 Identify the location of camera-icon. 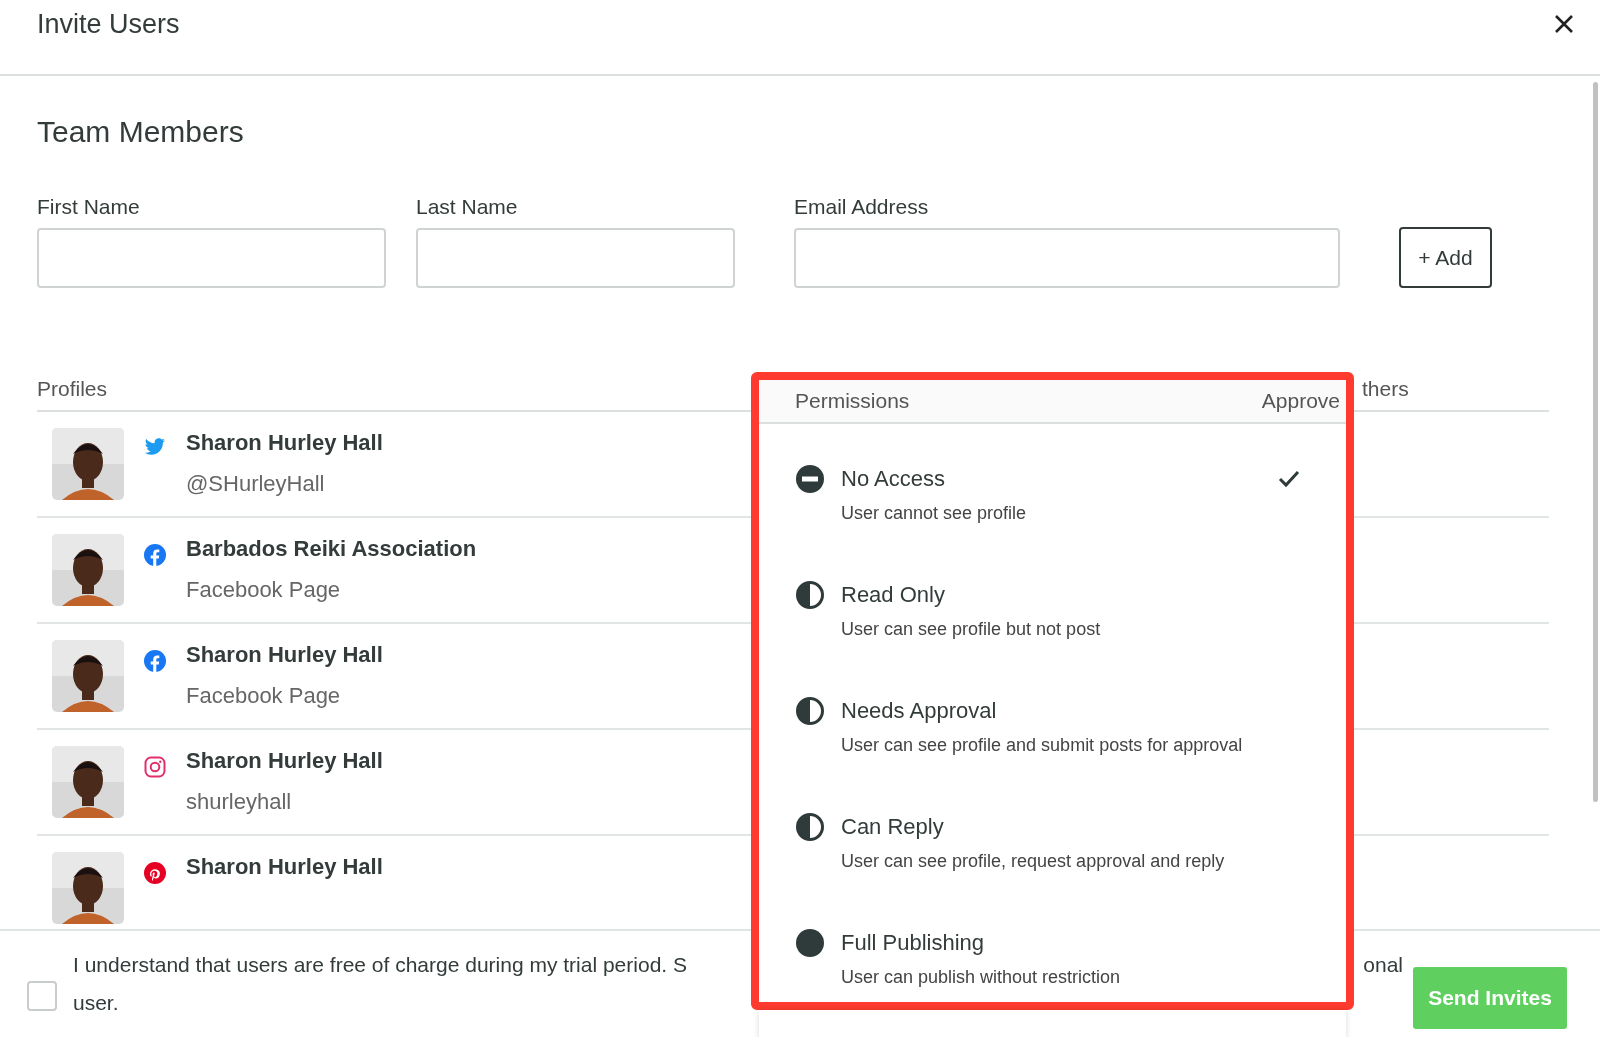
(155, 767).